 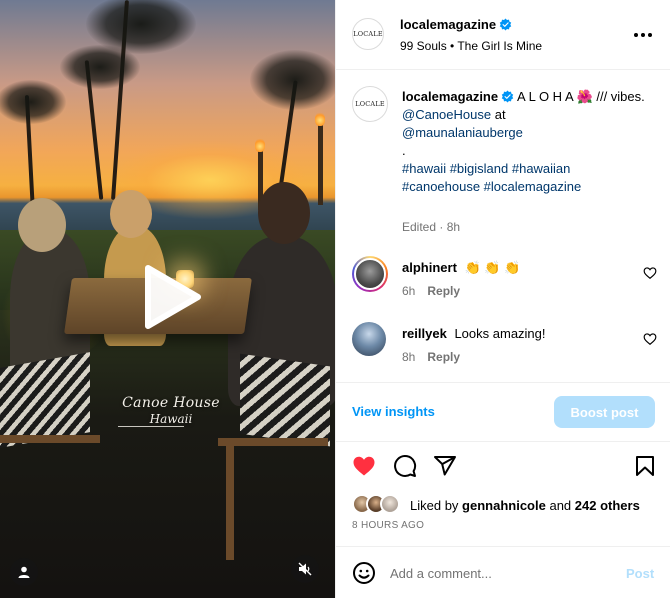 What do you see at coordinates (462, 132) in the screenshot?
I see `mention-maunalaniauberge: @maunalaniauberge` at bounding box center [462, 132].